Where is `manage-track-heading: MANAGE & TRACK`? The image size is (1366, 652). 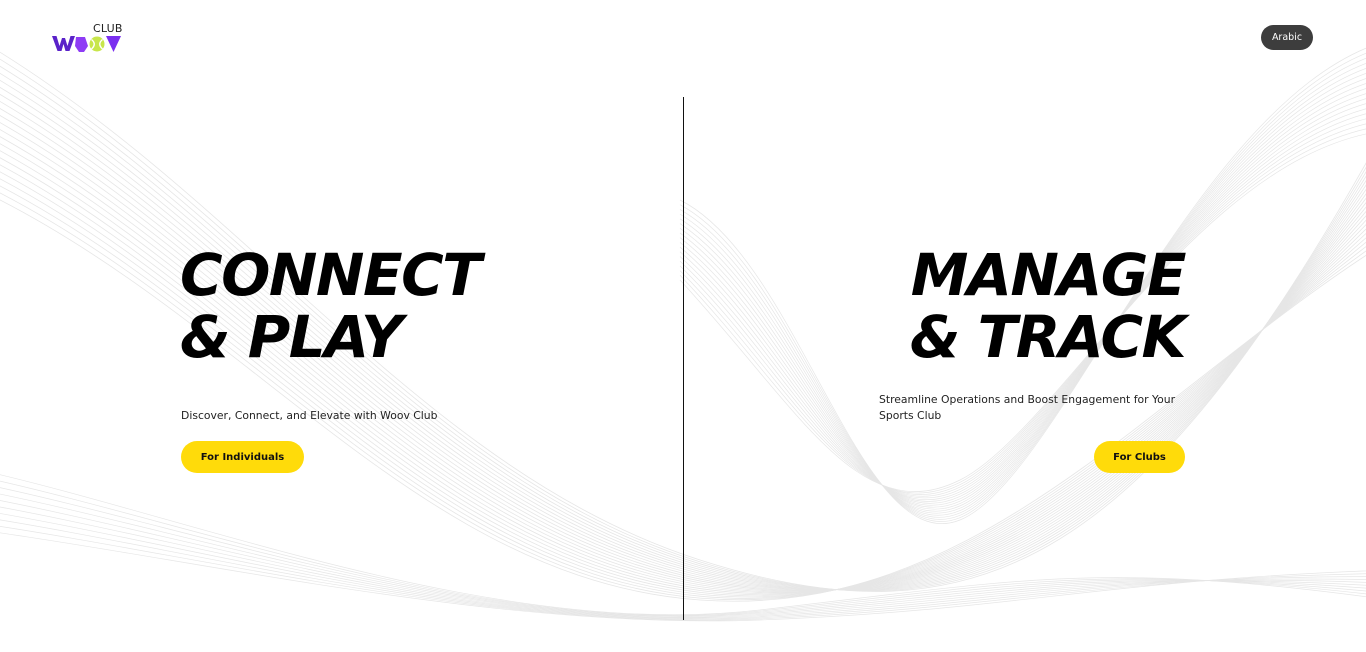
manage-track-heading: MANAGE & TRACK is located at coordinates (1038, 306).